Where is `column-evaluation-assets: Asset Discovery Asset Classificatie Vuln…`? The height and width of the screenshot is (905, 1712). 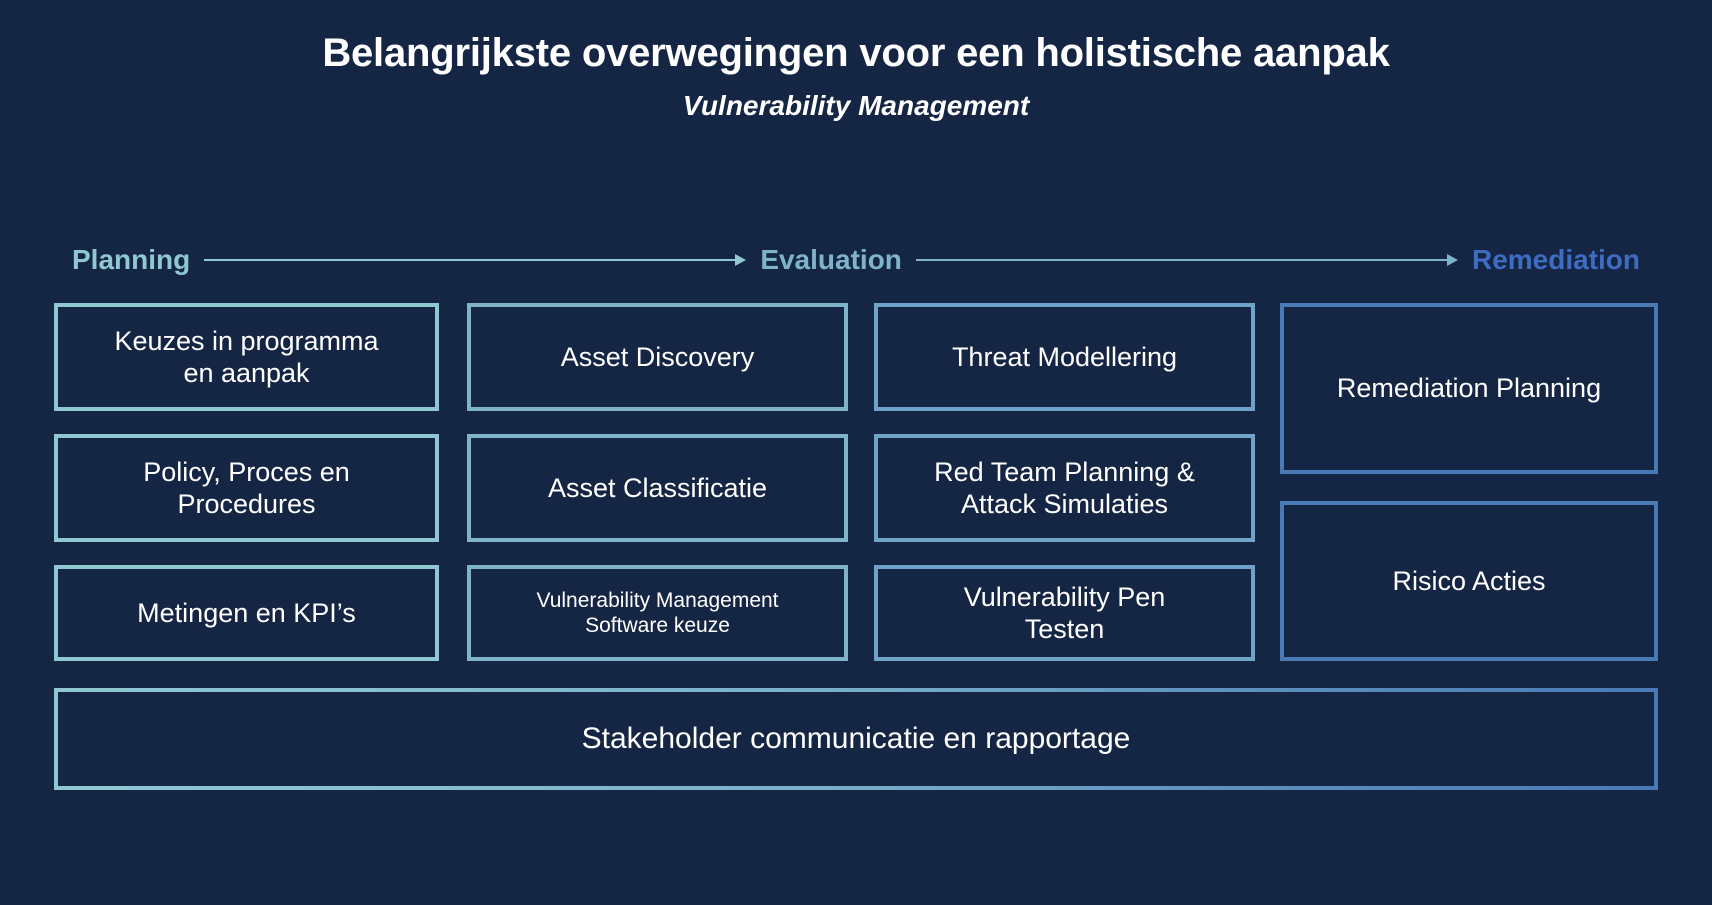 column-evaluation-assets: Asset Discovery Asset Classificatie Vuln… is located at coordinates (657, 482).